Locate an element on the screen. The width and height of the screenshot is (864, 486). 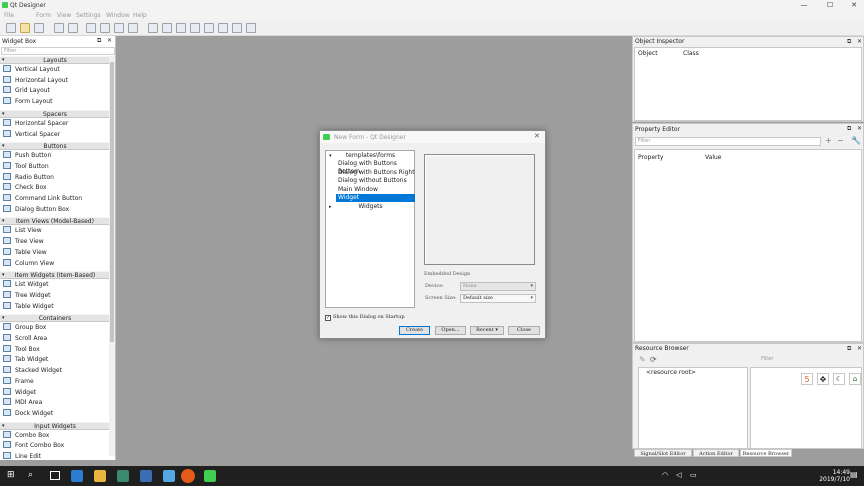
volume-icon: ◁ is located at coordinates (678, 475).